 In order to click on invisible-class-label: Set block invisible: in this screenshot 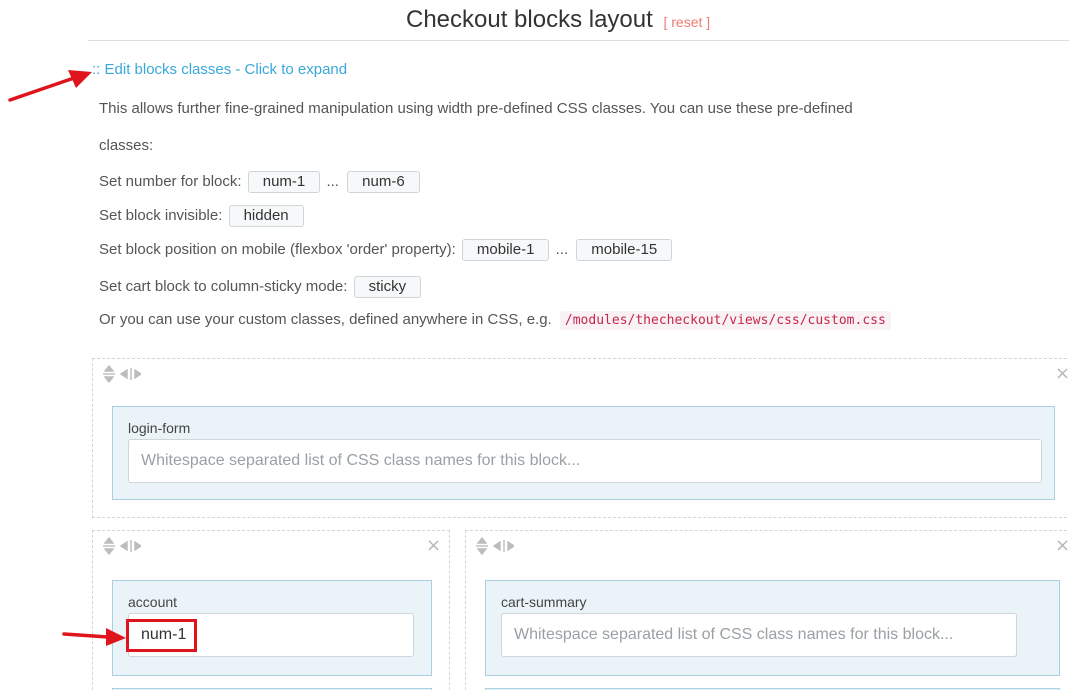, I will do `click(161, 215)`.